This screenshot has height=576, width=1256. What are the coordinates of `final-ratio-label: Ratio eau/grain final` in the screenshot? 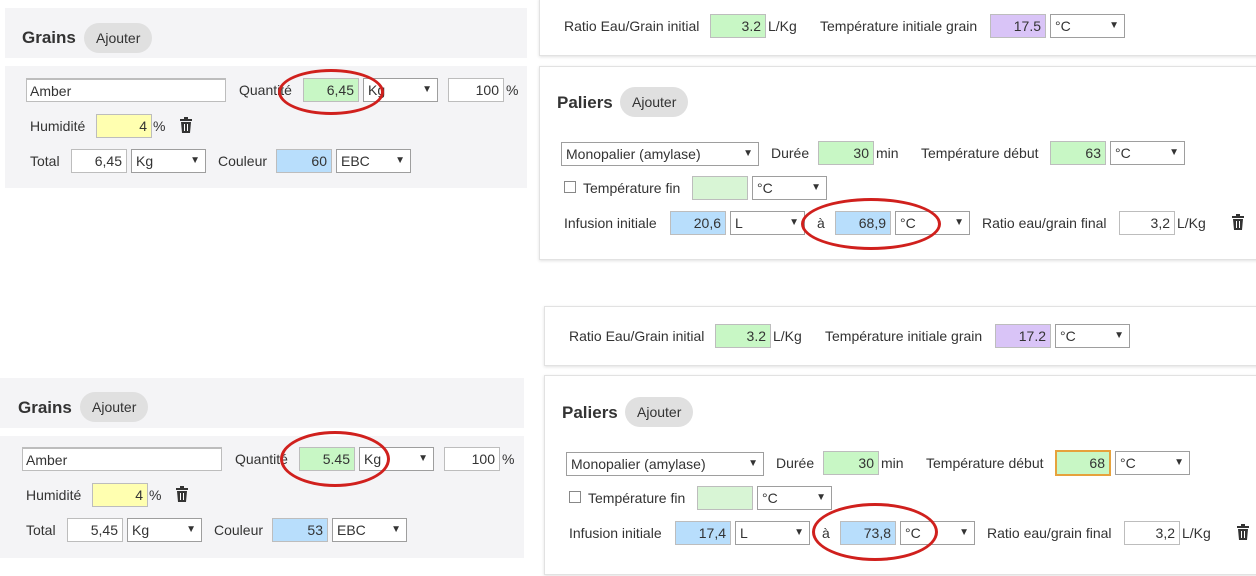 It's located at (1049, 533).